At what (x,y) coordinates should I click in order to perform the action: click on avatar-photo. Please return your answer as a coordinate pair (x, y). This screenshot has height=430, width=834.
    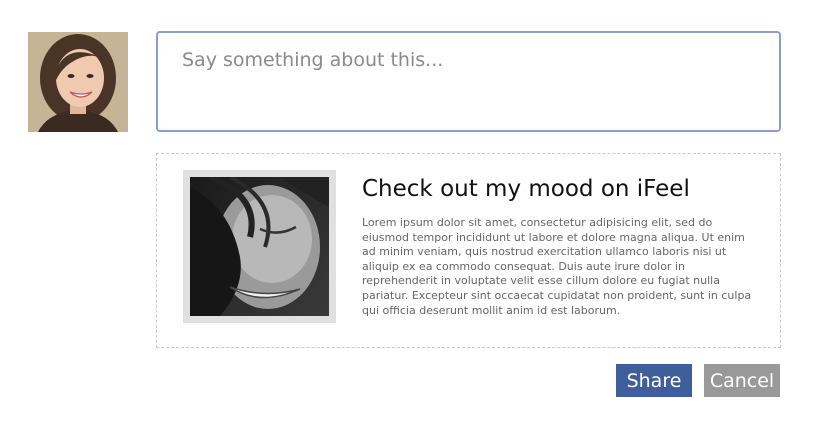
    Looking at the image, I should click on (78, 82).